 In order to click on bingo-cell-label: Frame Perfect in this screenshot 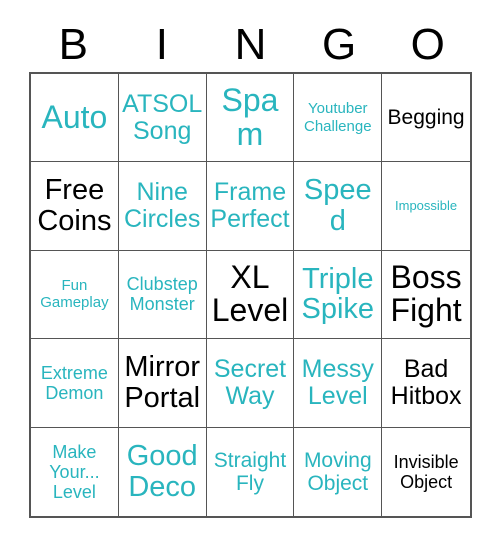, I will do `click(250, 206)`.